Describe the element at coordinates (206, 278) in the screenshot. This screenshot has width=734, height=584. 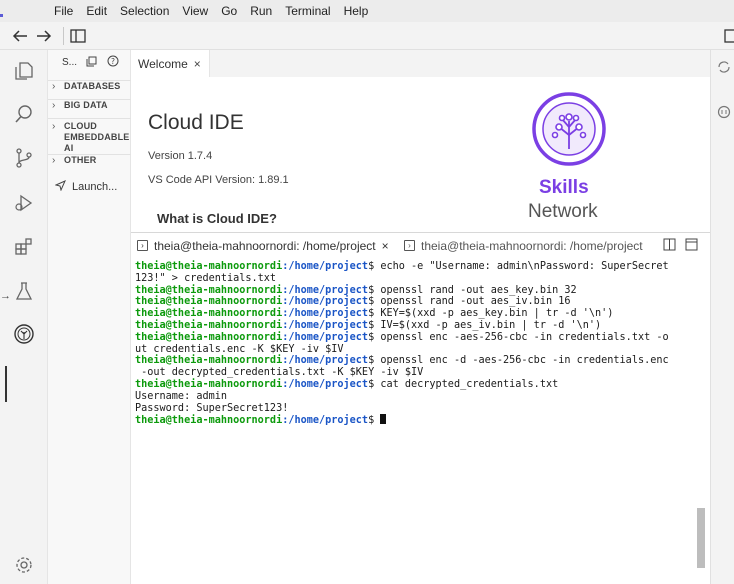
I see `terminal-line: 123!" > credentials.txt` at that location.